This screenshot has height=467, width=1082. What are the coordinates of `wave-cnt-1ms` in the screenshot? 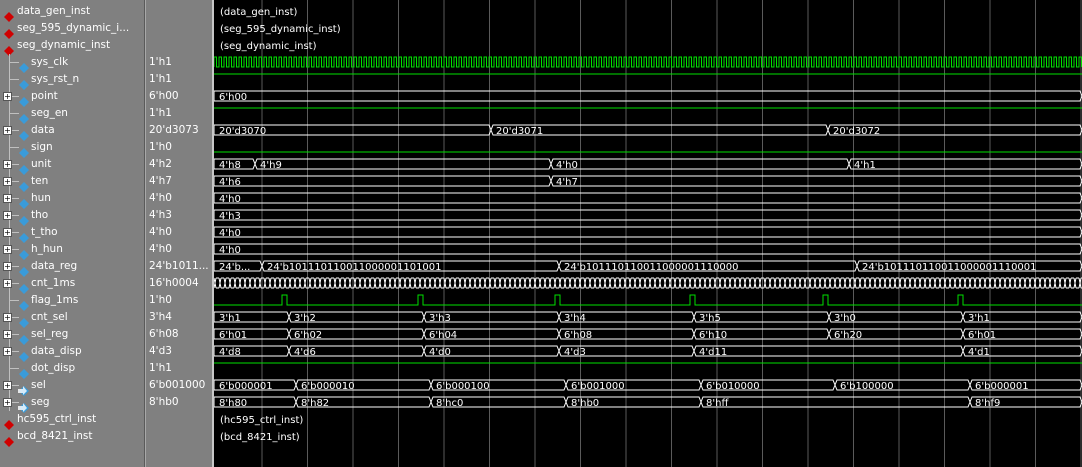 It's located at (648, 283).